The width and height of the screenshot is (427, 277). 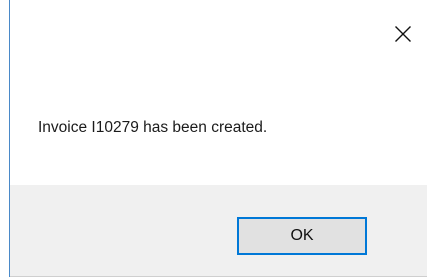 What do you see at coordinates (153, 127) in the screenshot?
I see `dialog-message: Invoice I10279 has been created.` at bounding box center [153, 127].